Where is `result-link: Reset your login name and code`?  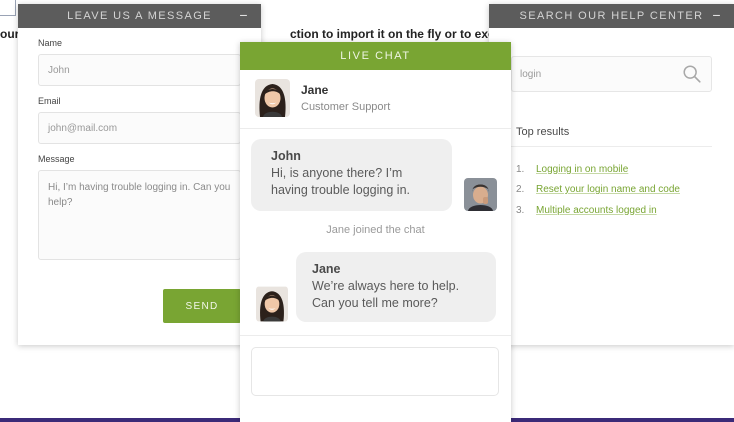 result-link: Reset your login name and code is located at coordinates (608, 189).